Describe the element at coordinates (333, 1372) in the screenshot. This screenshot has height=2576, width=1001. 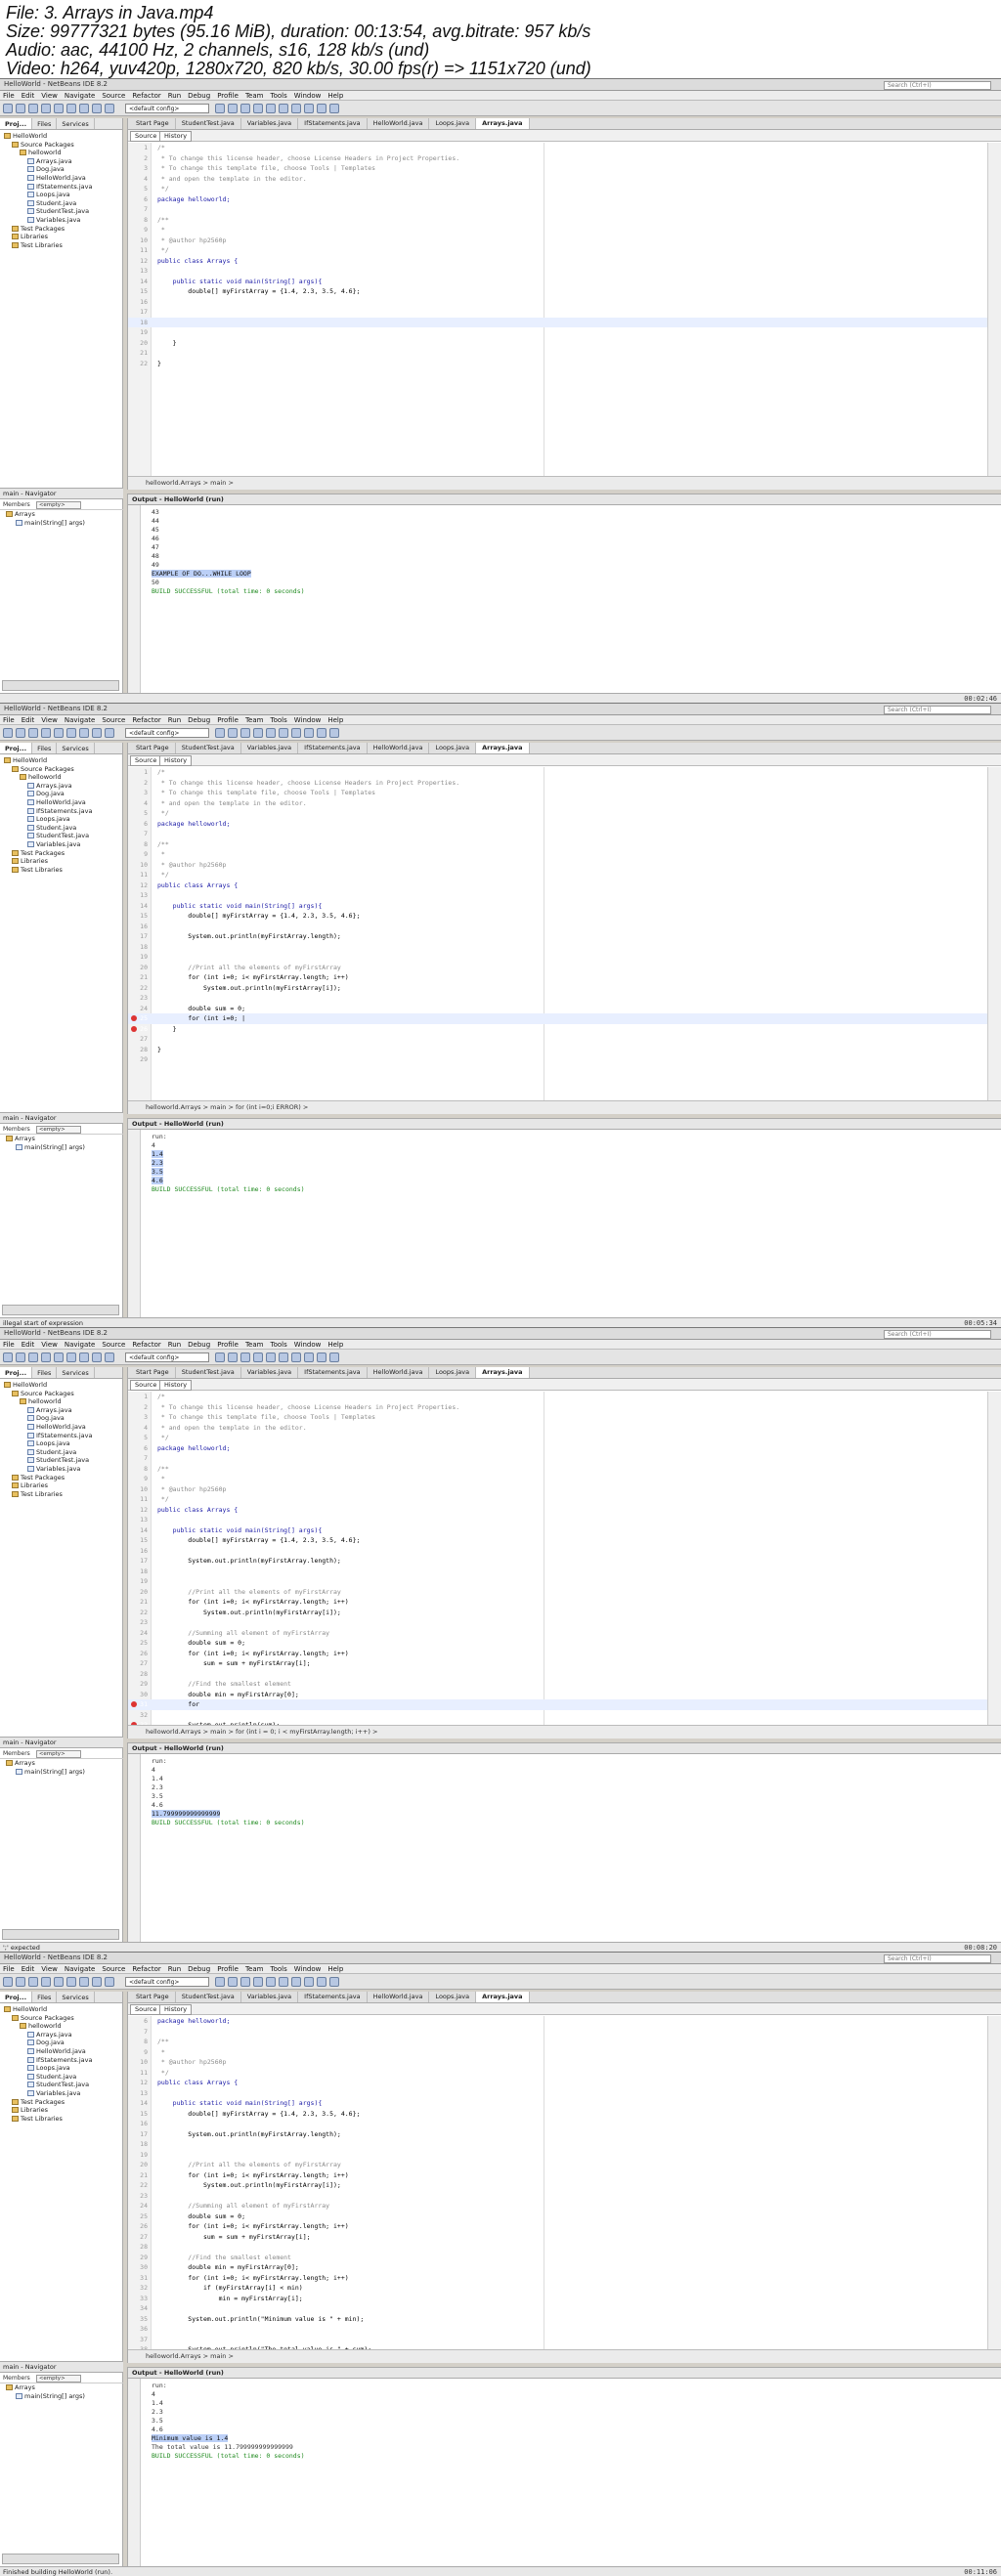
I see `editor-tab: IfStatements.java` at that location.